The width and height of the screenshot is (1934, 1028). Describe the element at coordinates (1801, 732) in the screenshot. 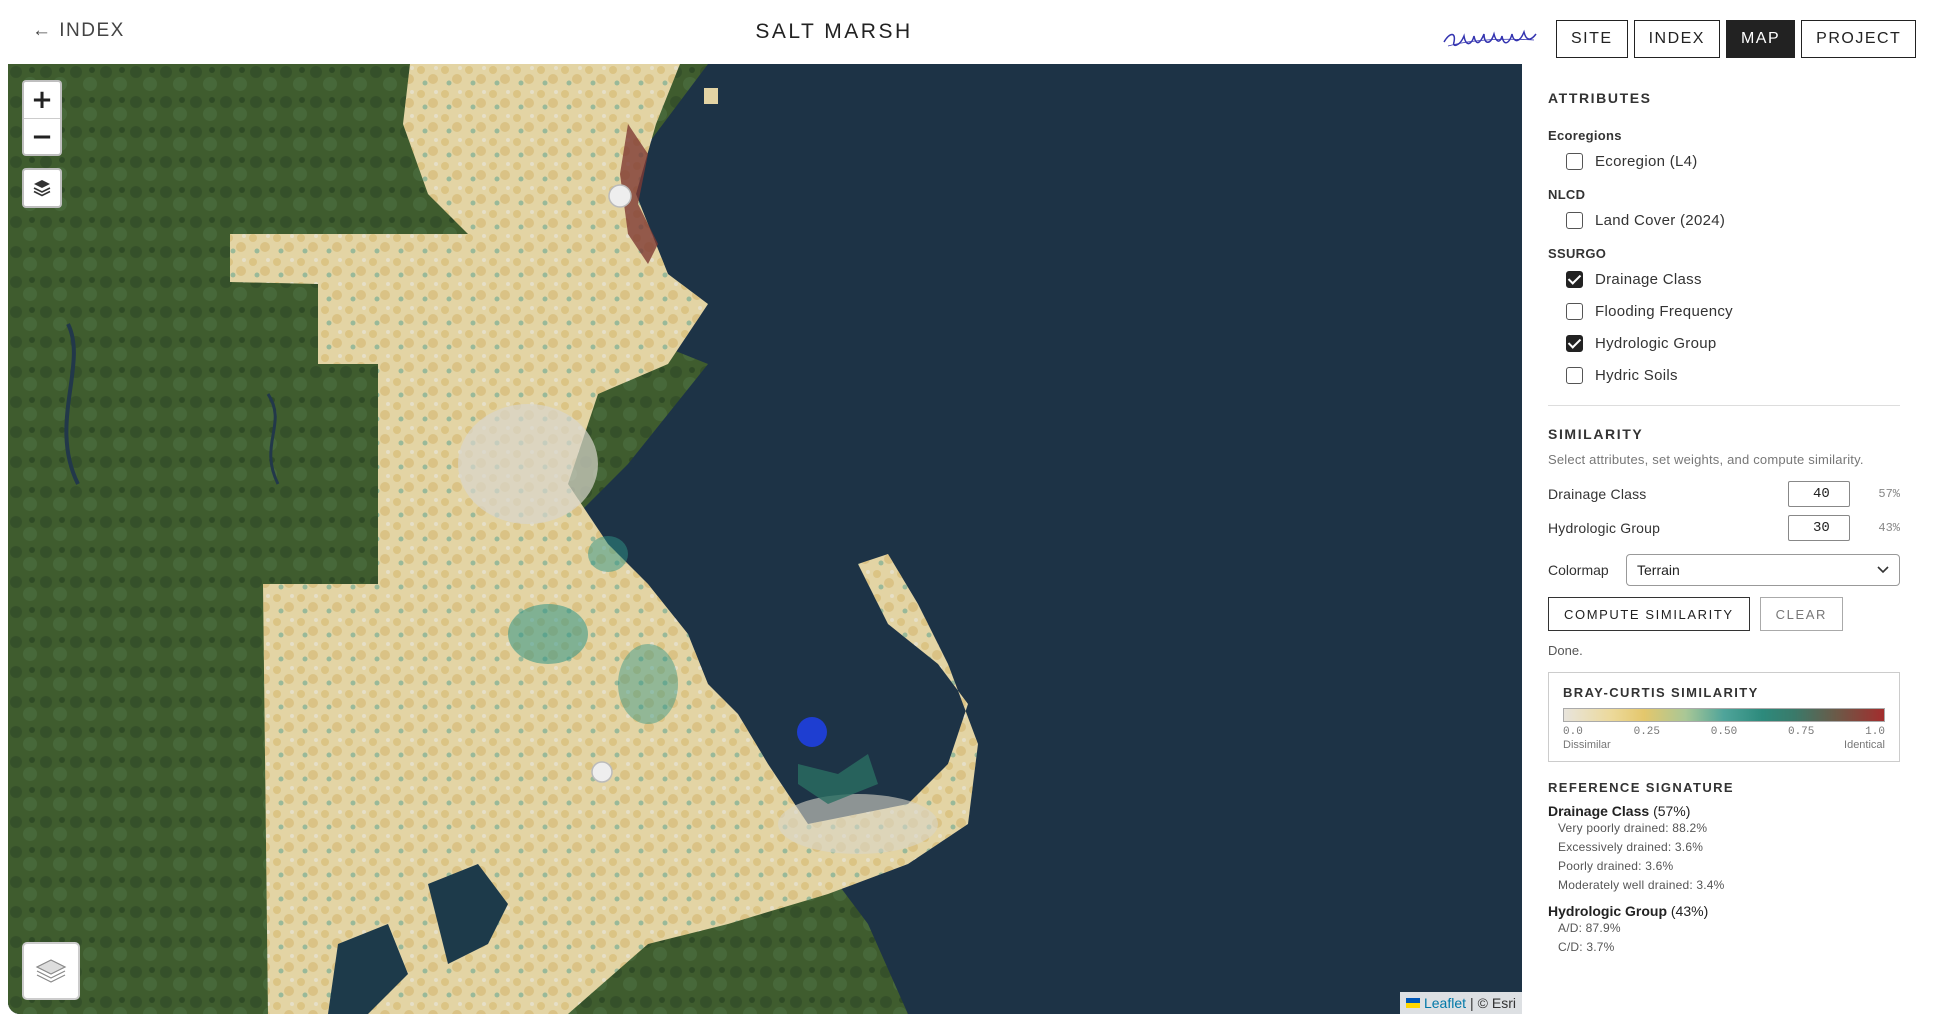

I see `legend-tick: 0.75` at that location.